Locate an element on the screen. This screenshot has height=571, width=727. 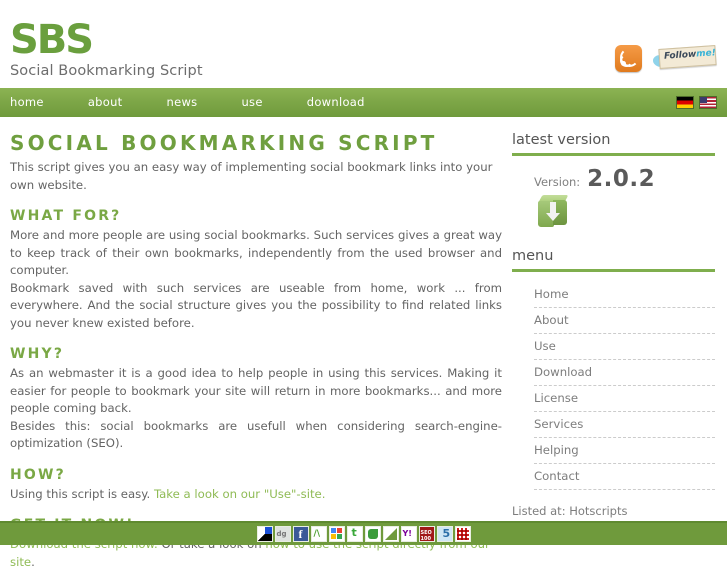
section-heading-how: HOW? is located at coordinates (38, 474).